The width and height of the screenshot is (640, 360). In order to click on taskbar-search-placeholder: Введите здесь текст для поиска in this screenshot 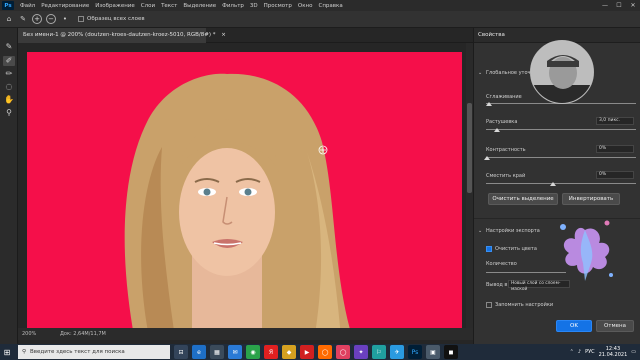, I will do `click(77, 352)`.